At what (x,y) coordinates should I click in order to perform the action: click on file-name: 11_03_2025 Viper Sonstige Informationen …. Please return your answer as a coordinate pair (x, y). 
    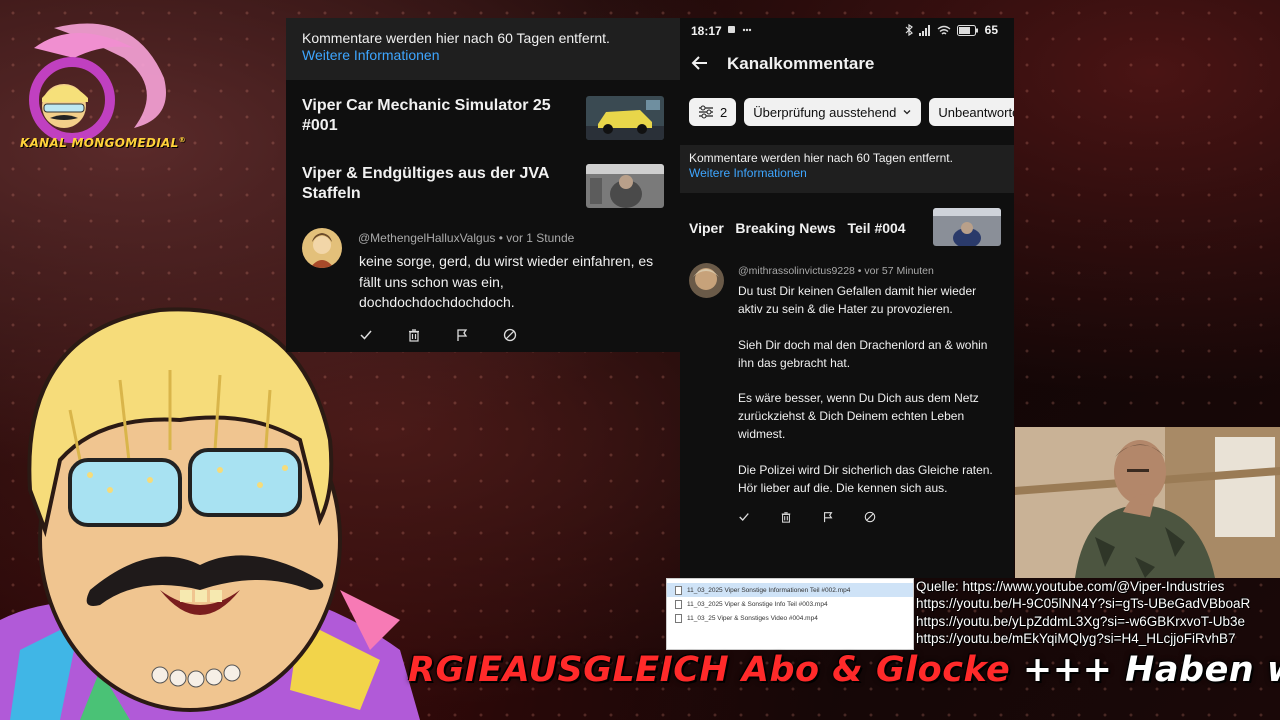
    Looking at the image, I should click on (769, 590).